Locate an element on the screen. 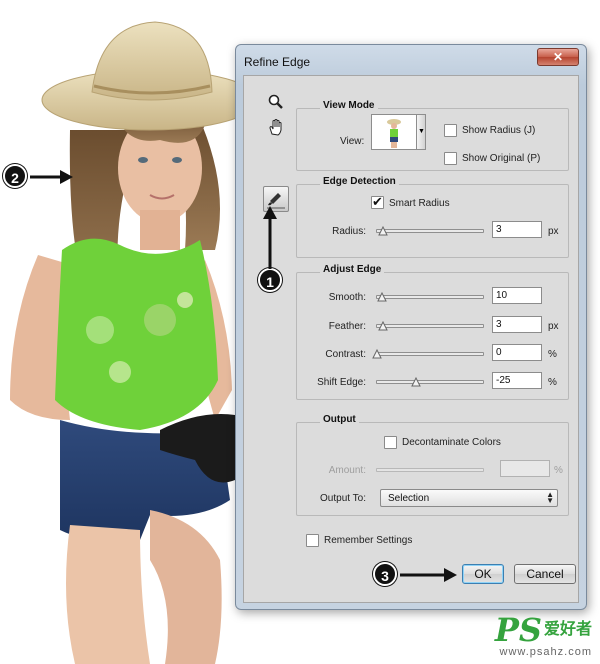 The width and height of the screenshot is (600, 664). shift-edge-slider-thumb is located at coordinates (416, 382).